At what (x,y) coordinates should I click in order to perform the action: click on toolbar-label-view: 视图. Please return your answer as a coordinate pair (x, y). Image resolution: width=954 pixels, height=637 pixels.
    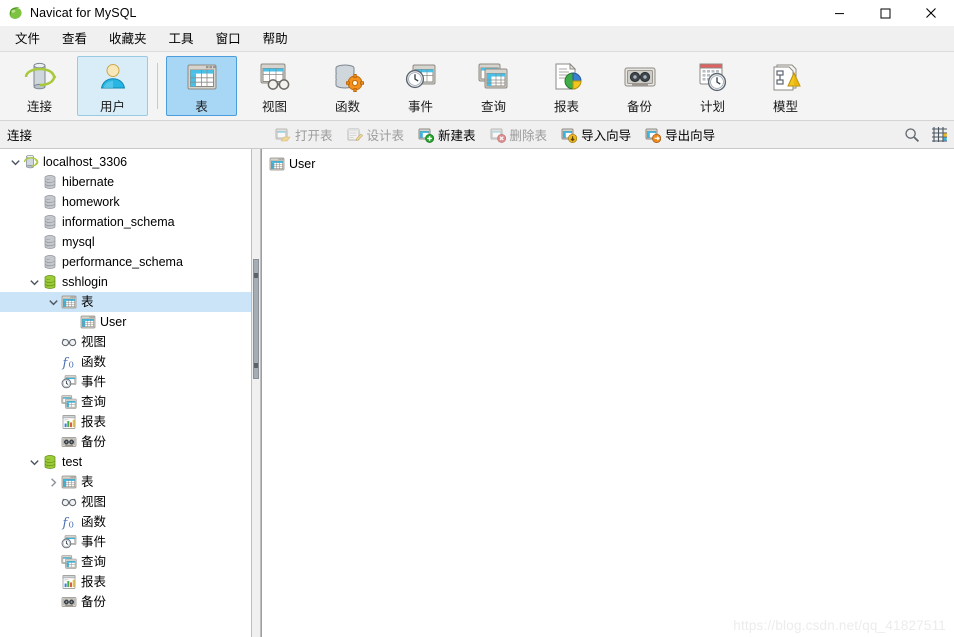
    Looking at the image, I should click on (274, 107).